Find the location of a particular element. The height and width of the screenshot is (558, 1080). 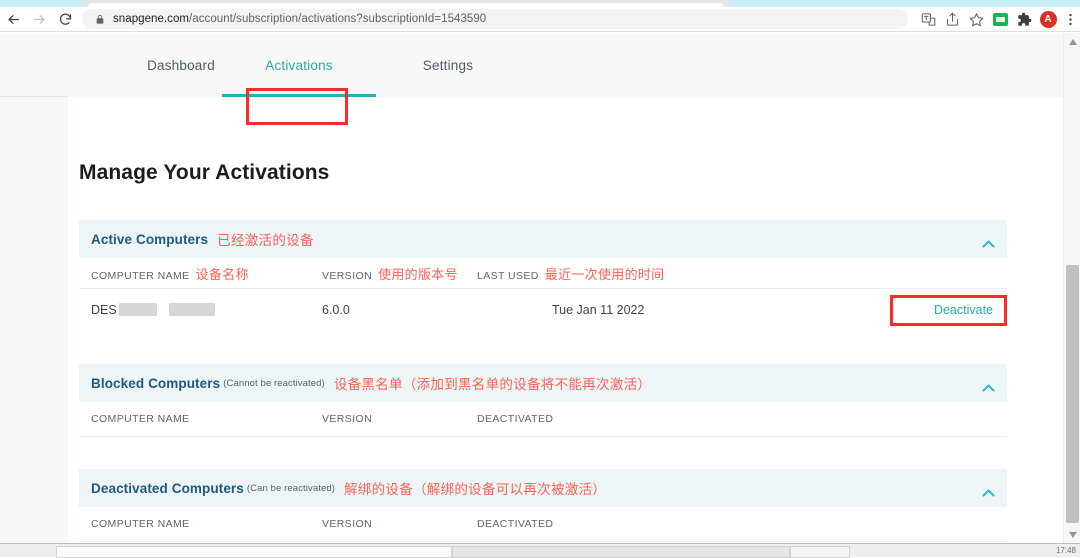

section-title-en: Deactivated Computers is located at coordinates (167, 488).